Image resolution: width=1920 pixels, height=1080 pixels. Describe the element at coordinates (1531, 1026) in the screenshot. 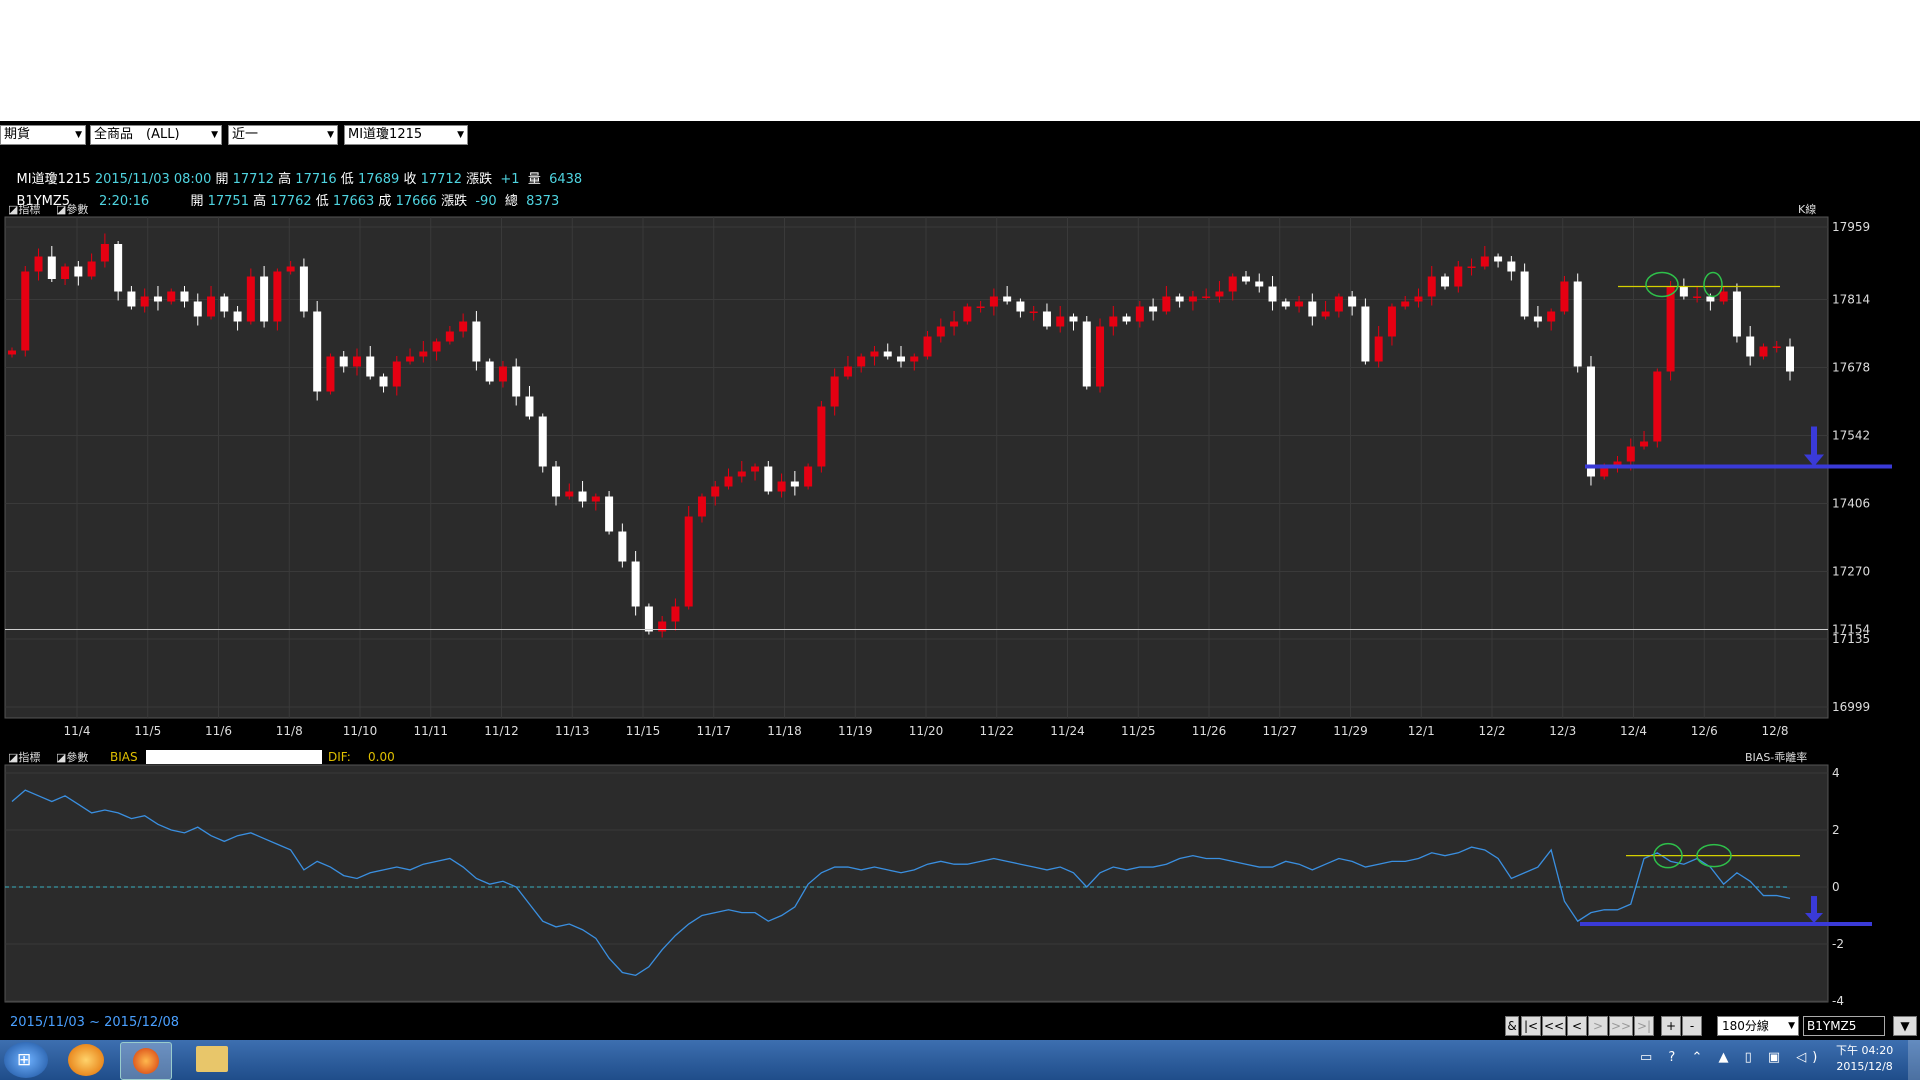

I see `first-button: |<` at that location.